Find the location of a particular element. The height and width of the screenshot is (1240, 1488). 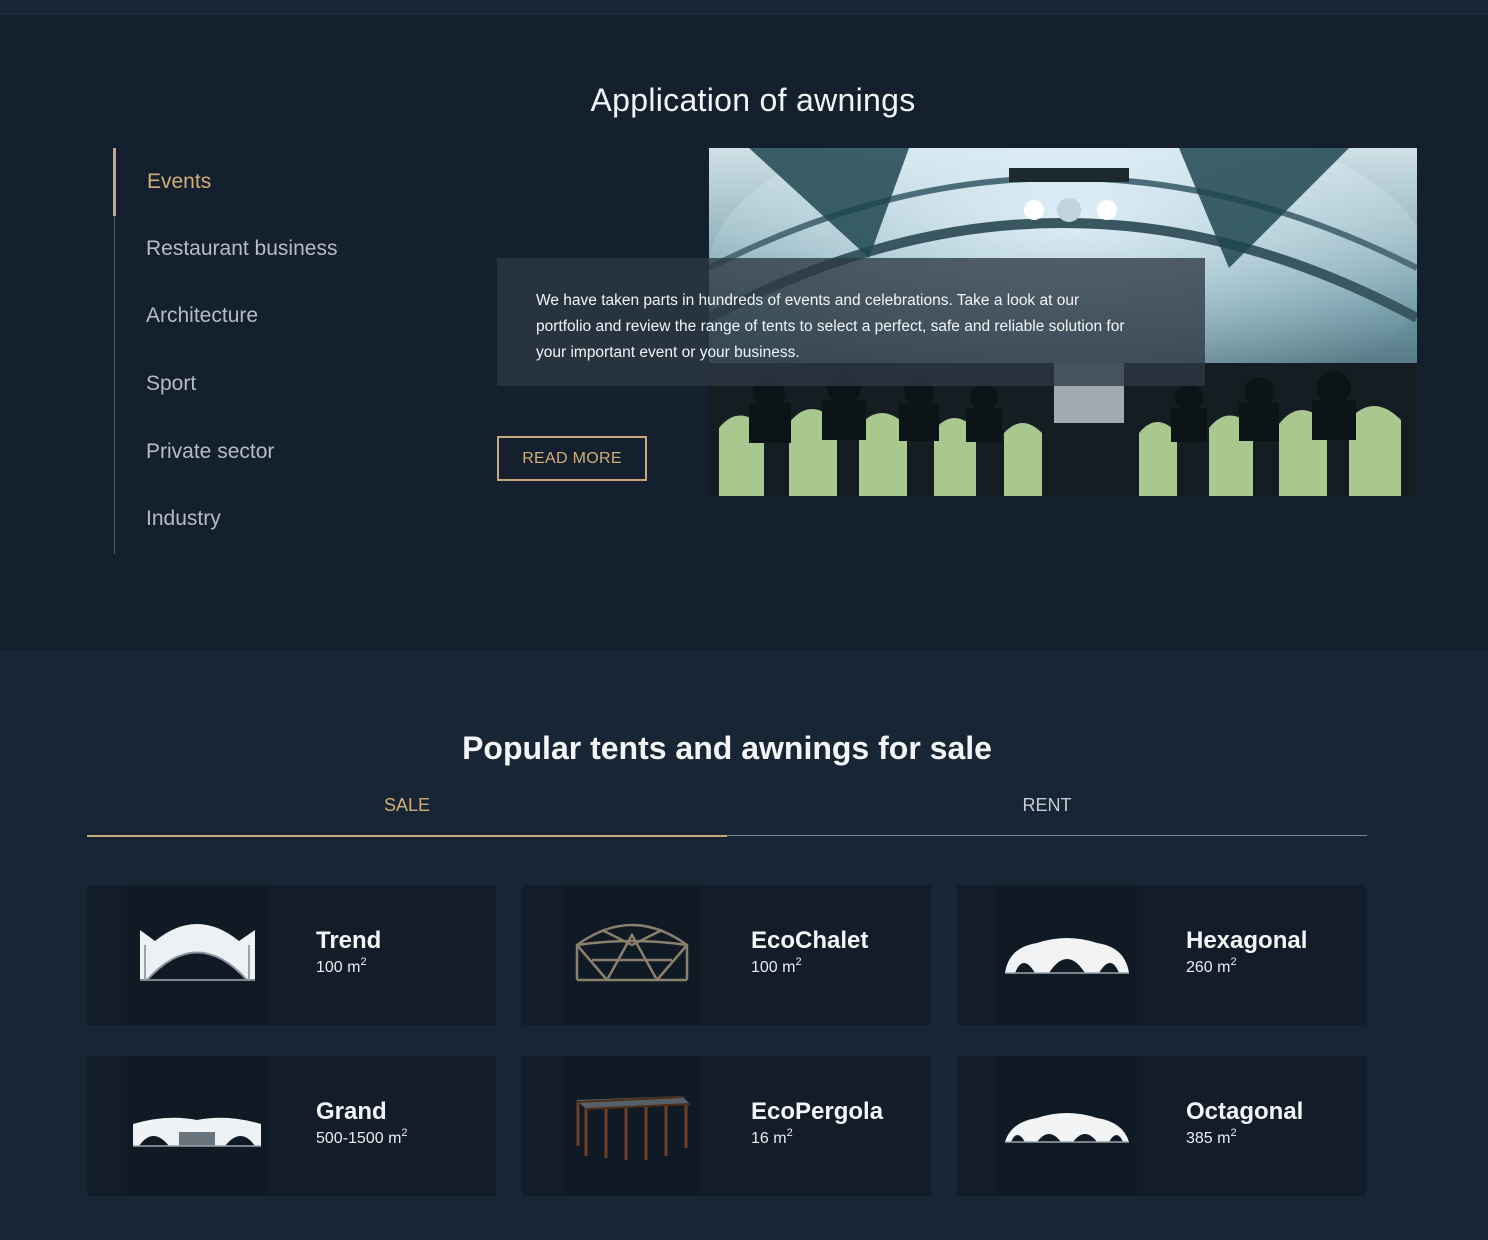

nav-item-architecture: Architecture is located at coordinates (202, 316).